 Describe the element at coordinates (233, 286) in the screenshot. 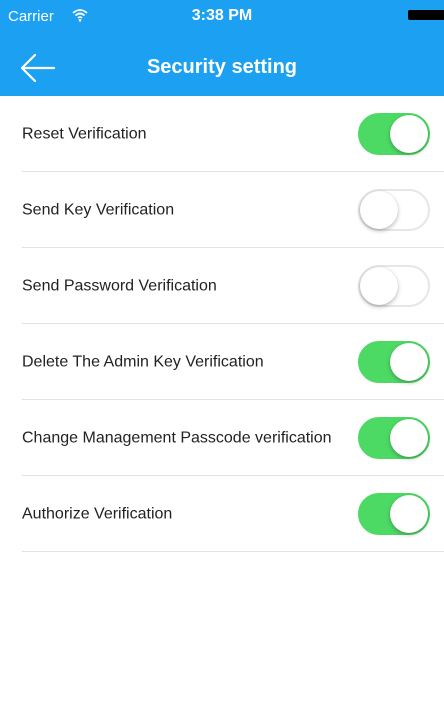

I see `setting-row-send-password-verification: Send Password Verification` at that location.